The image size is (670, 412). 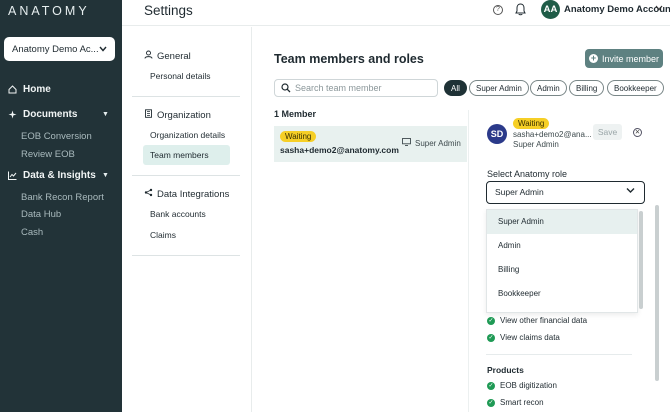 I want to click on nav-documents: Documents, so click(x=42, y=114).